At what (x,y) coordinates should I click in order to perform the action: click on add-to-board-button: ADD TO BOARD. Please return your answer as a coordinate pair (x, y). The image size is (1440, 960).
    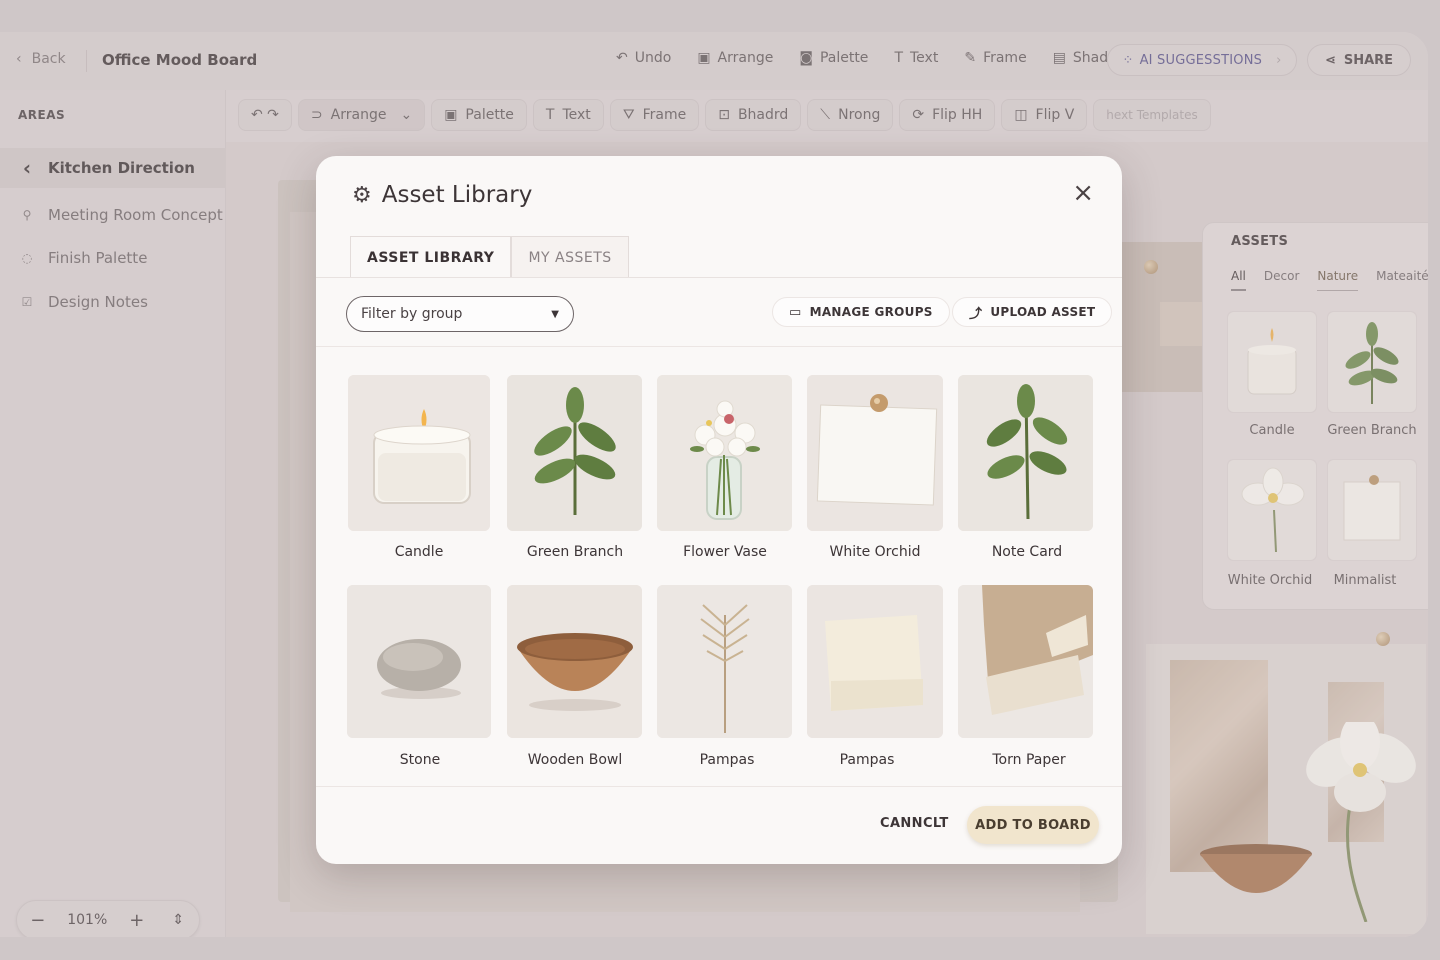
    Looking at the image, I should click on (1033, 825).